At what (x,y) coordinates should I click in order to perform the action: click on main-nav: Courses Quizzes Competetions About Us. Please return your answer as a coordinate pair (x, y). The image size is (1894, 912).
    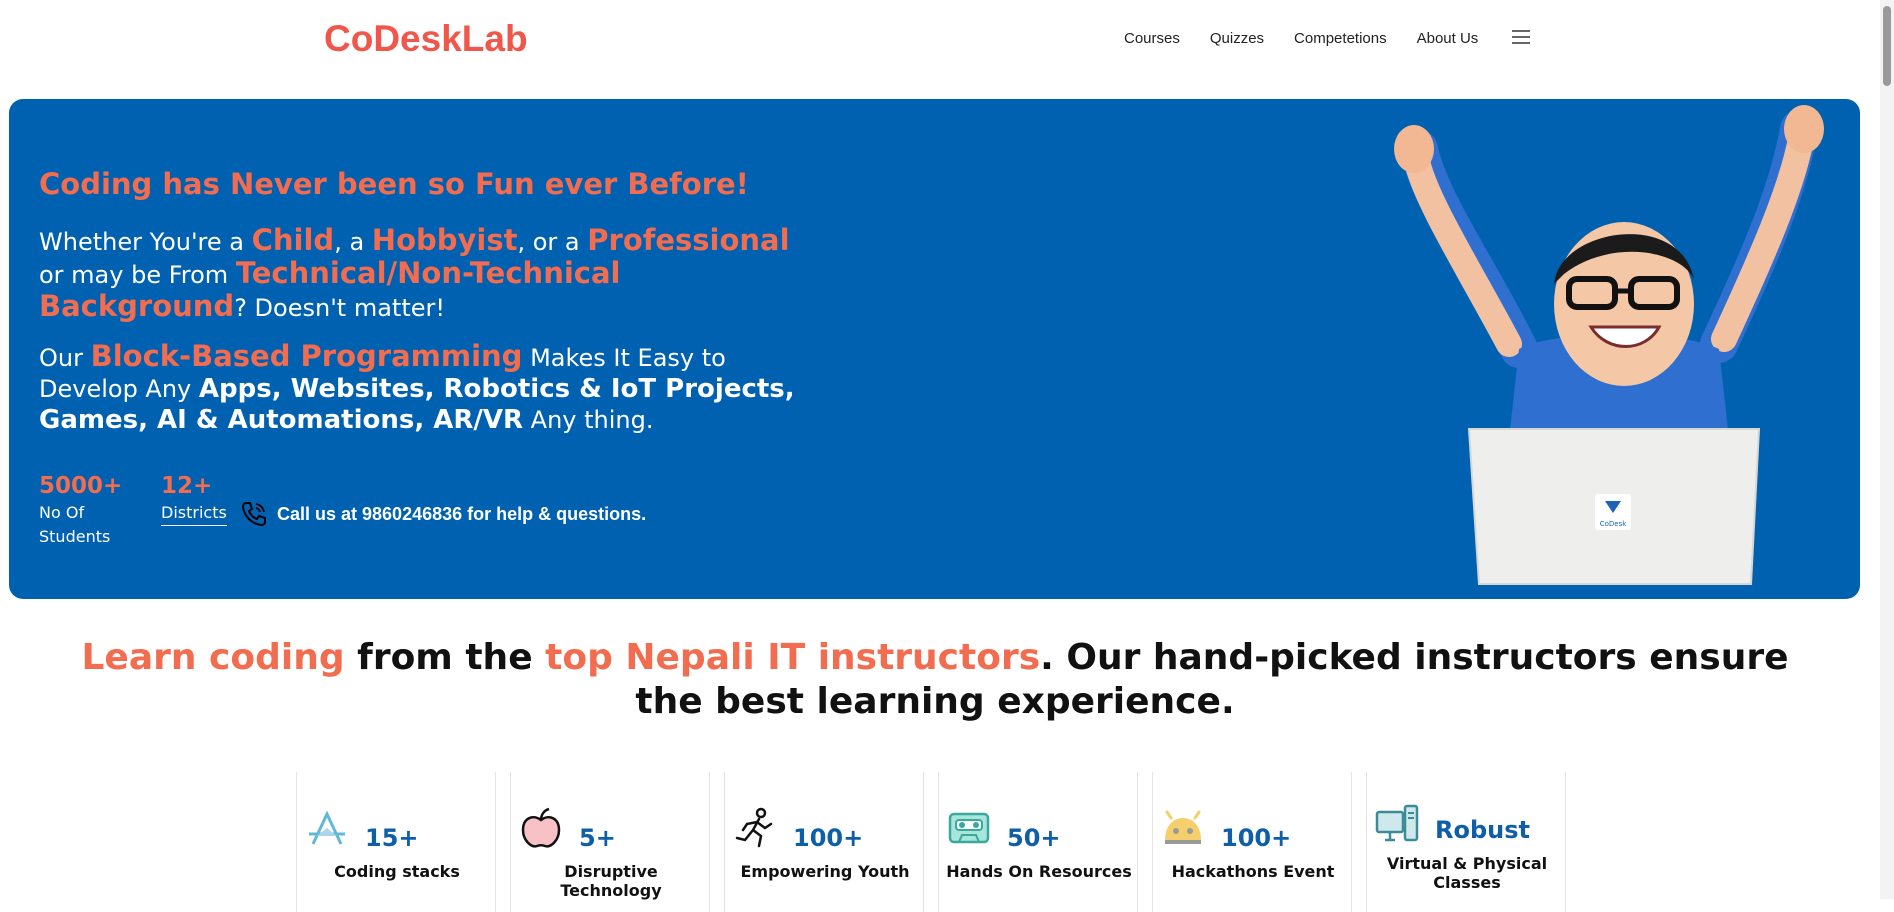
    Looking at the image, I should click on (1327, 38).